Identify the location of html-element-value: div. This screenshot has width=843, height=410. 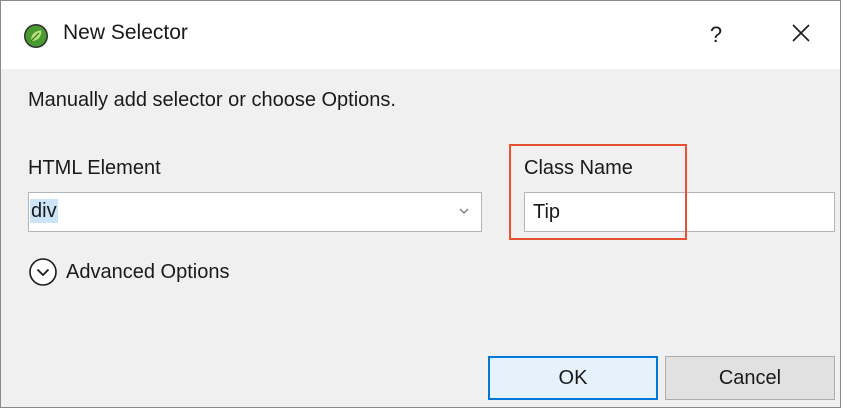
(44, 211).